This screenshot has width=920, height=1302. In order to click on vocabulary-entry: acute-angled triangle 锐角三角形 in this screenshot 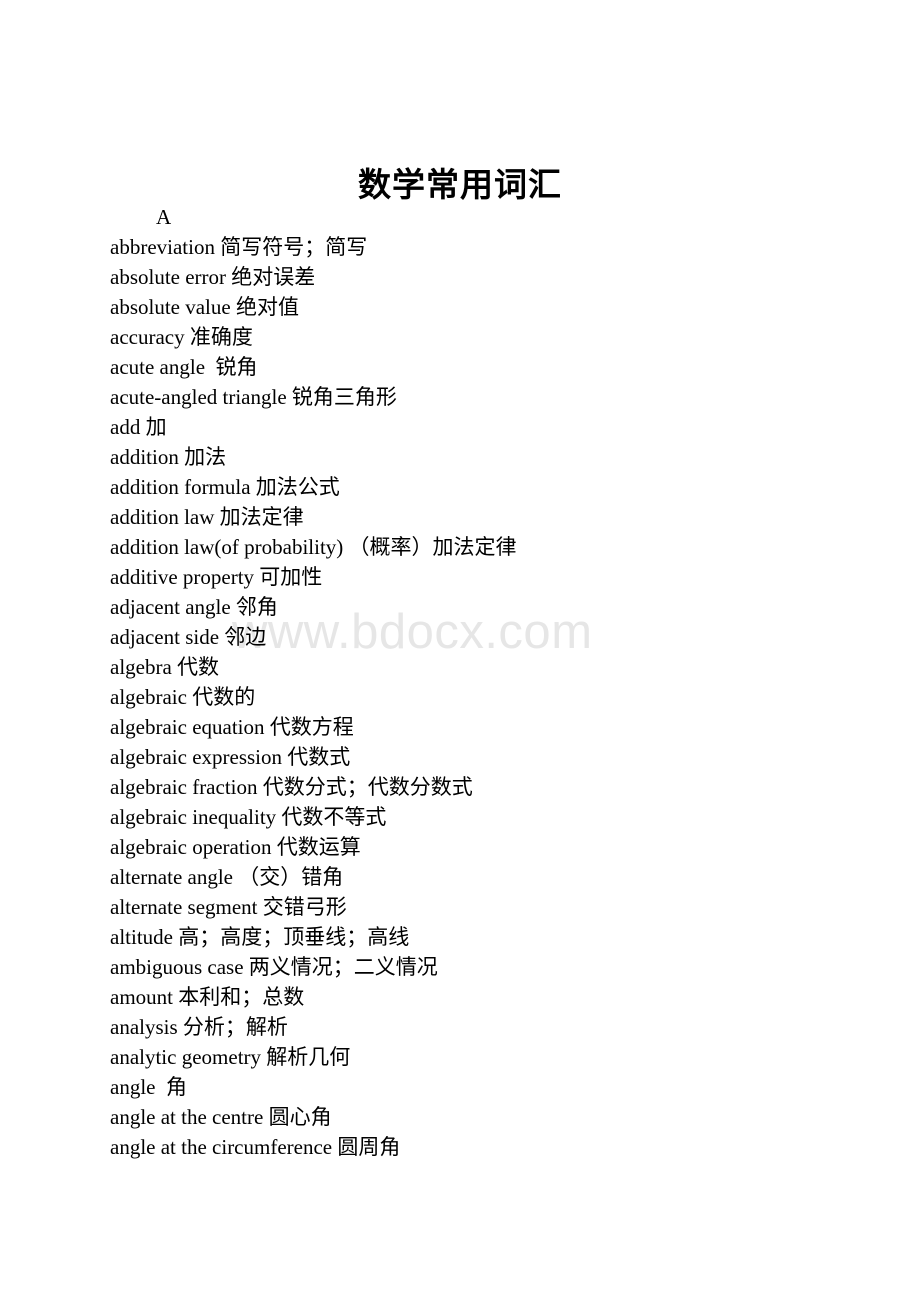, I will do `click(253, 397)`.